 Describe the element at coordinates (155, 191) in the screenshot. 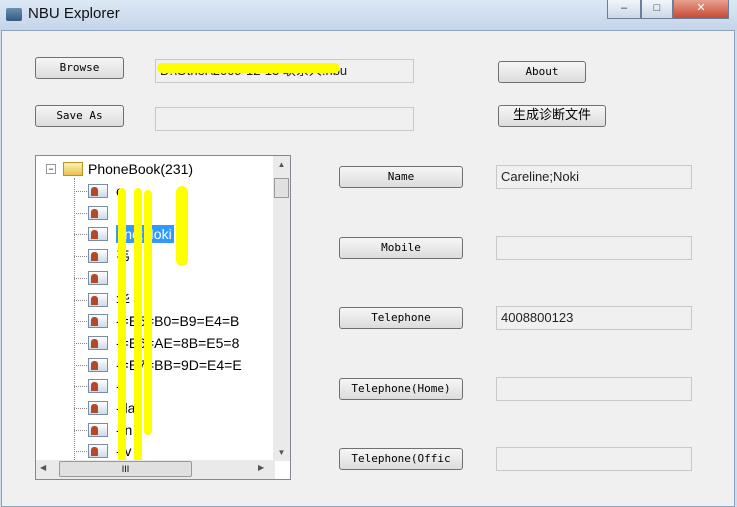

I see `contact-item: e` at that location.